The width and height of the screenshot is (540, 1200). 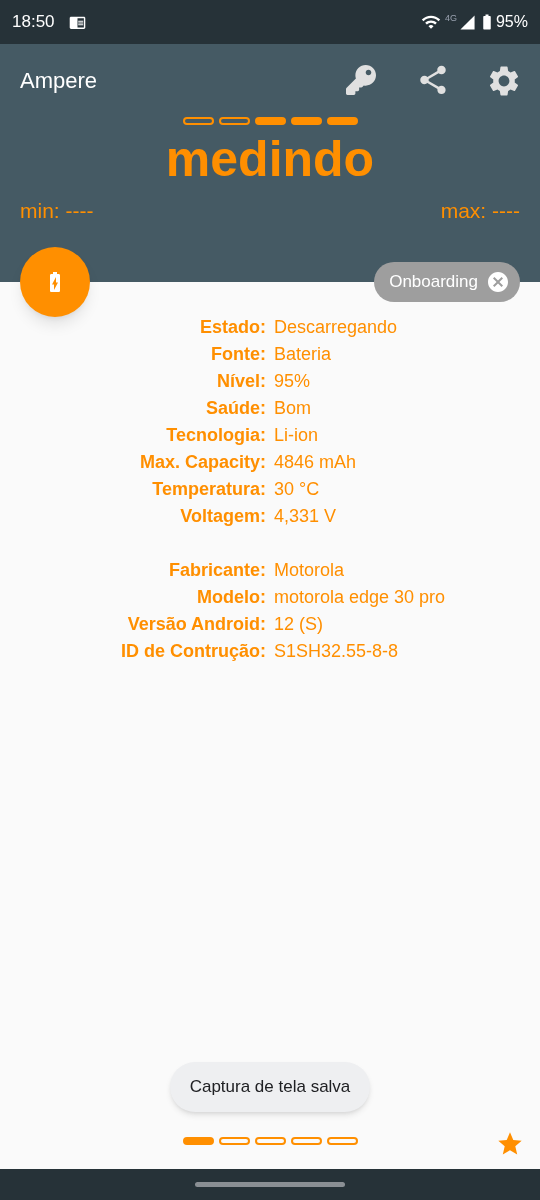 What do you see at coordinates (336, 327) in the screenshot?
I see `info-value: Descarregando` at bounding box center [336, 327].